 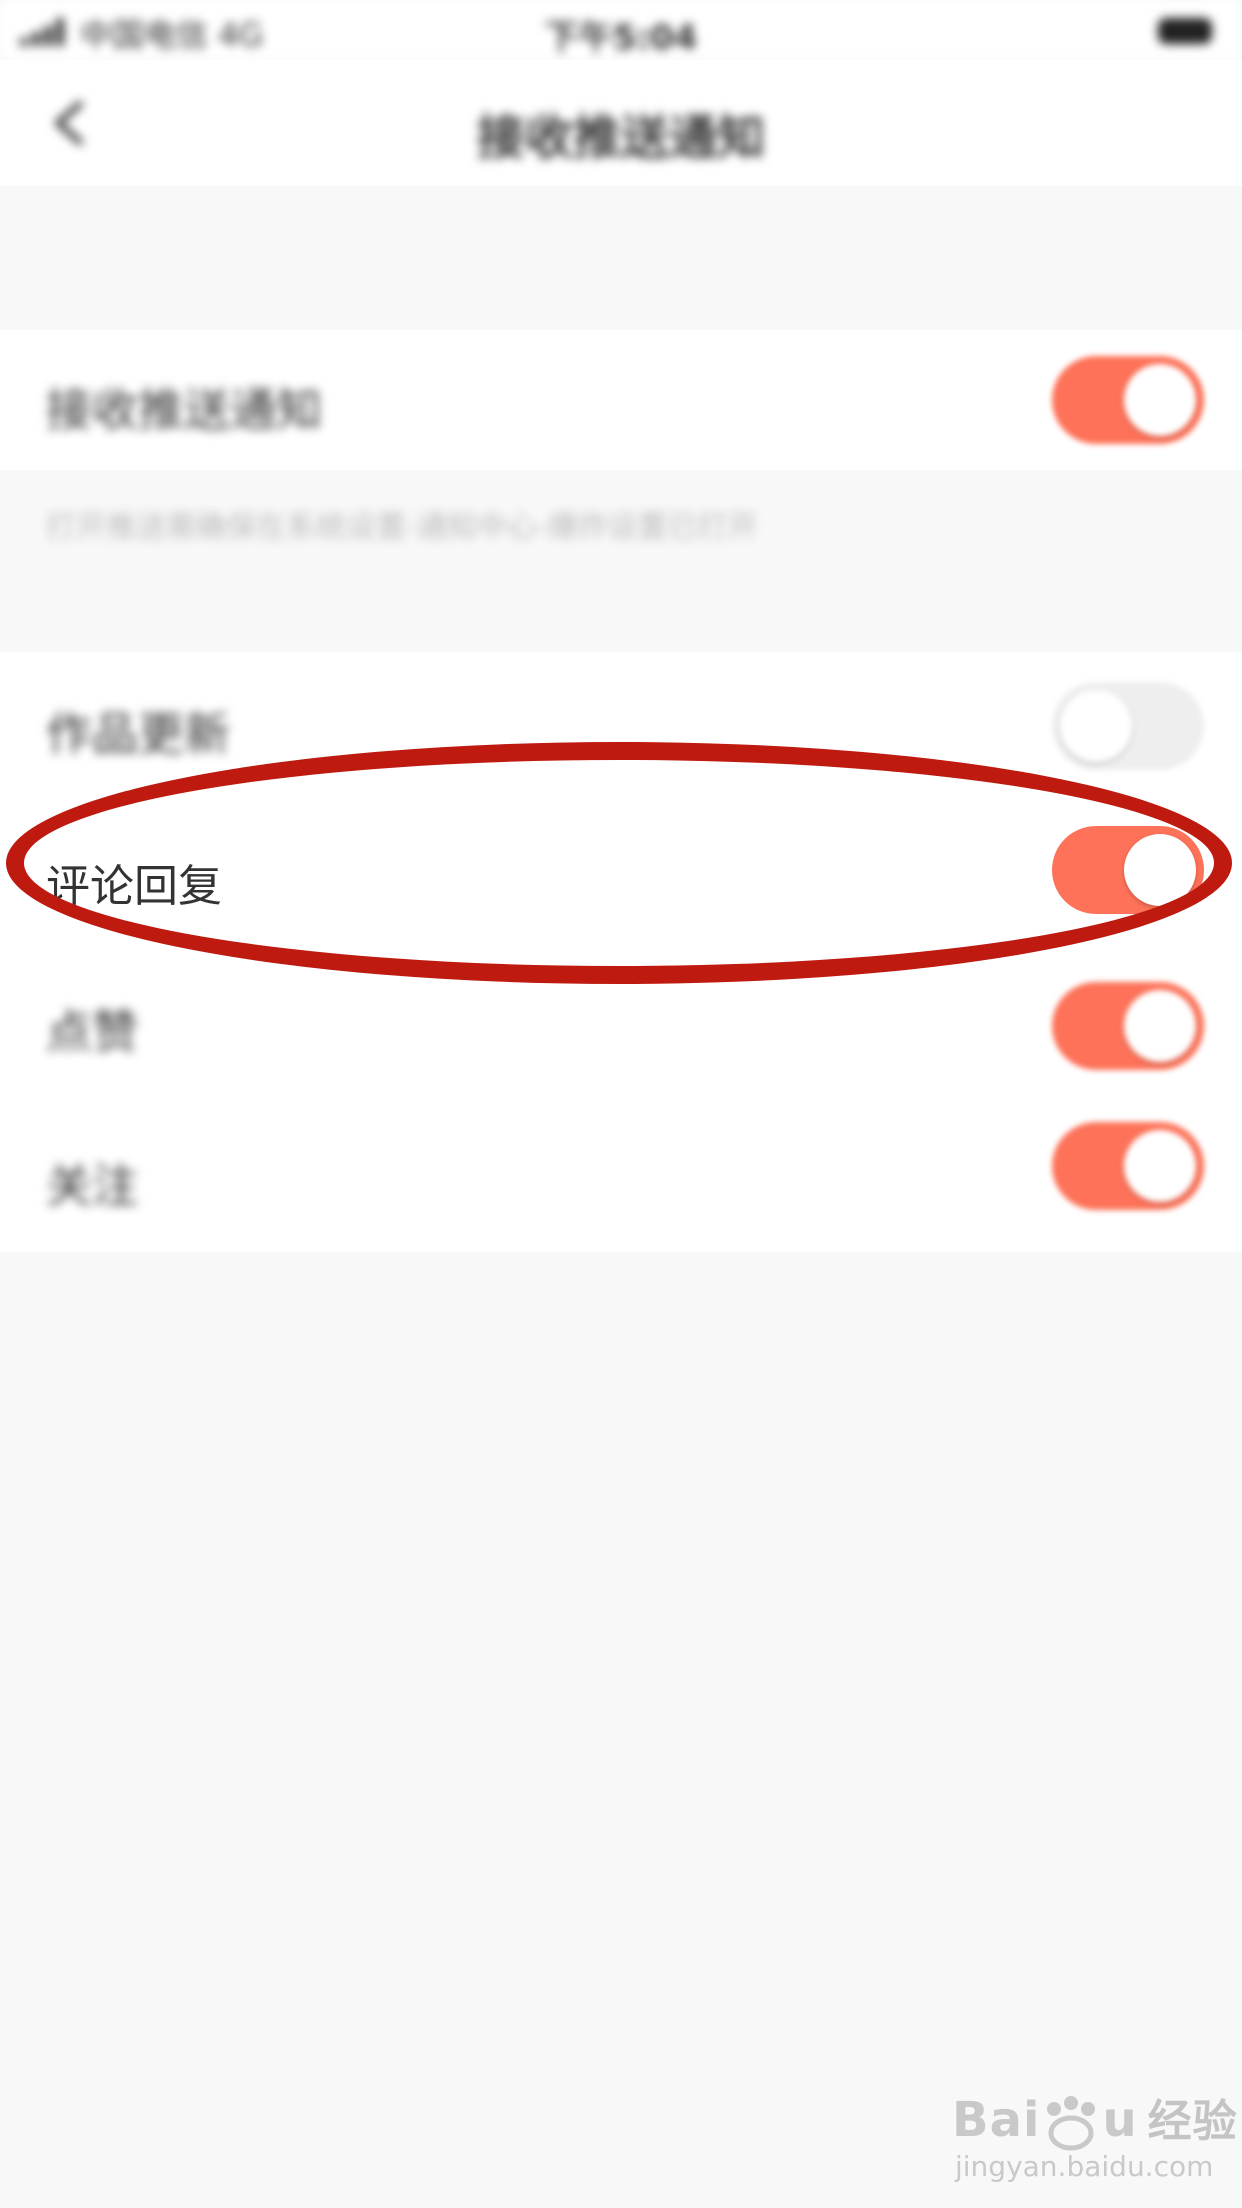 I want to click on setting-label: 点赞, so click(x=92, y=1032).